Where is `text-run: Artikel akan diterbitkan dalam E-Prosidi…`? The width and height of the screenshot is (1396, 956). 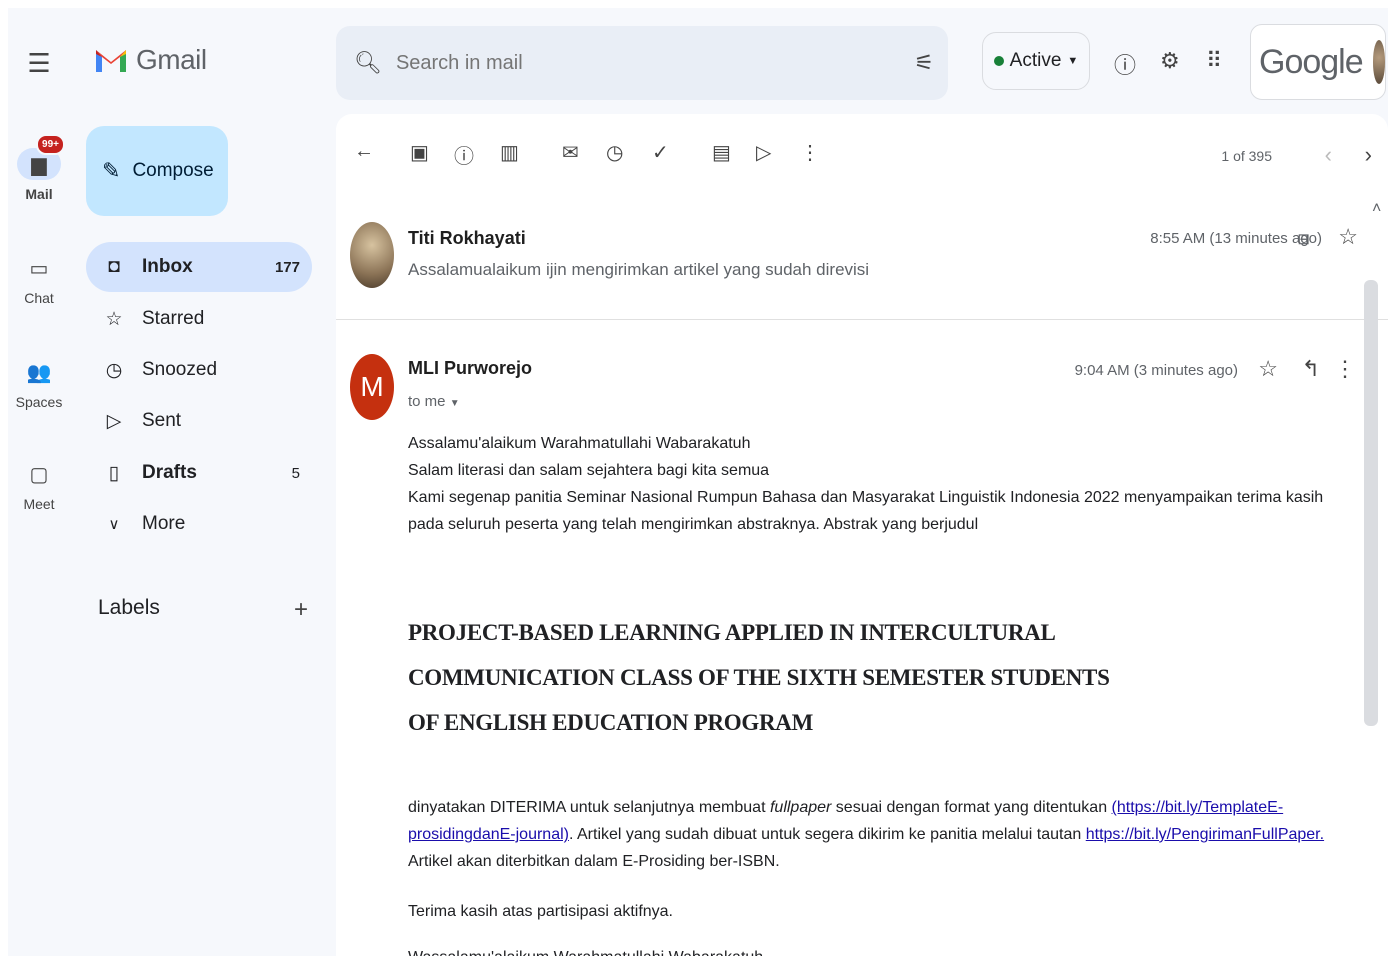 text-run: Artikel akan diterbitkan dalam E-Prosidi… is located at coordinates (594, 861).